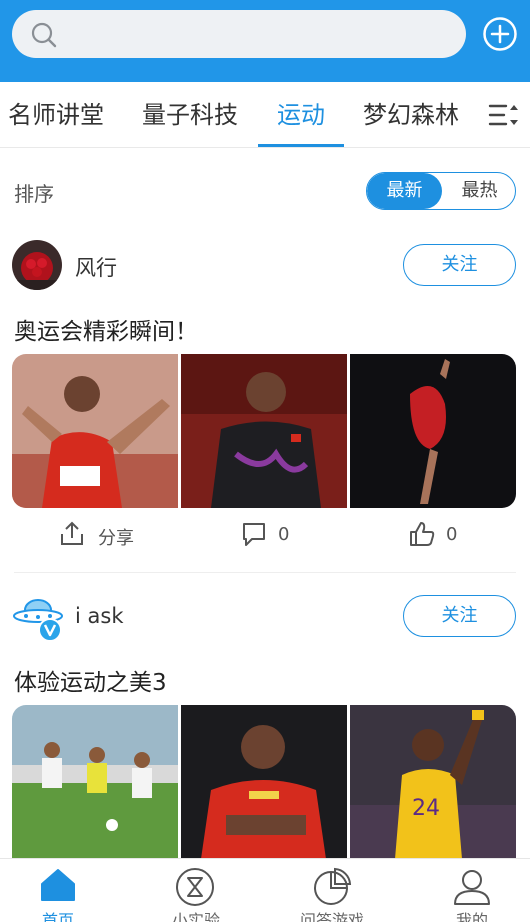 This screenshot has width=530, height=922. I want to click on share-button: 分享, so click(113, 534).